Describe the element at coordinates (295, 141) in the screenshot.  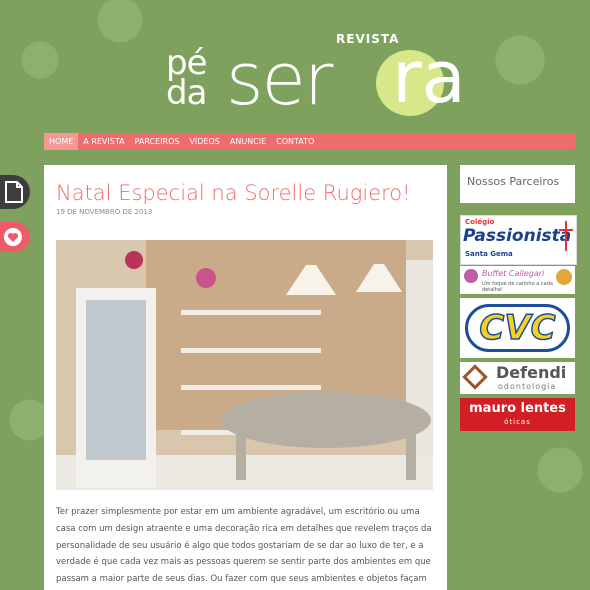
I see `nav-contato: CONTATO` at that location.